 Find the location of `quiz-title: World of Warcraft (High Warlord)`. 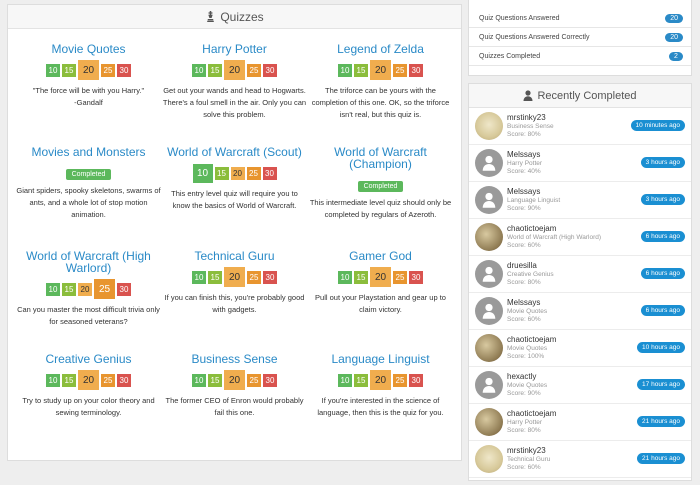

quiz-title: World of Warcraft (High Warlord) is located at coordinates (88, 262).